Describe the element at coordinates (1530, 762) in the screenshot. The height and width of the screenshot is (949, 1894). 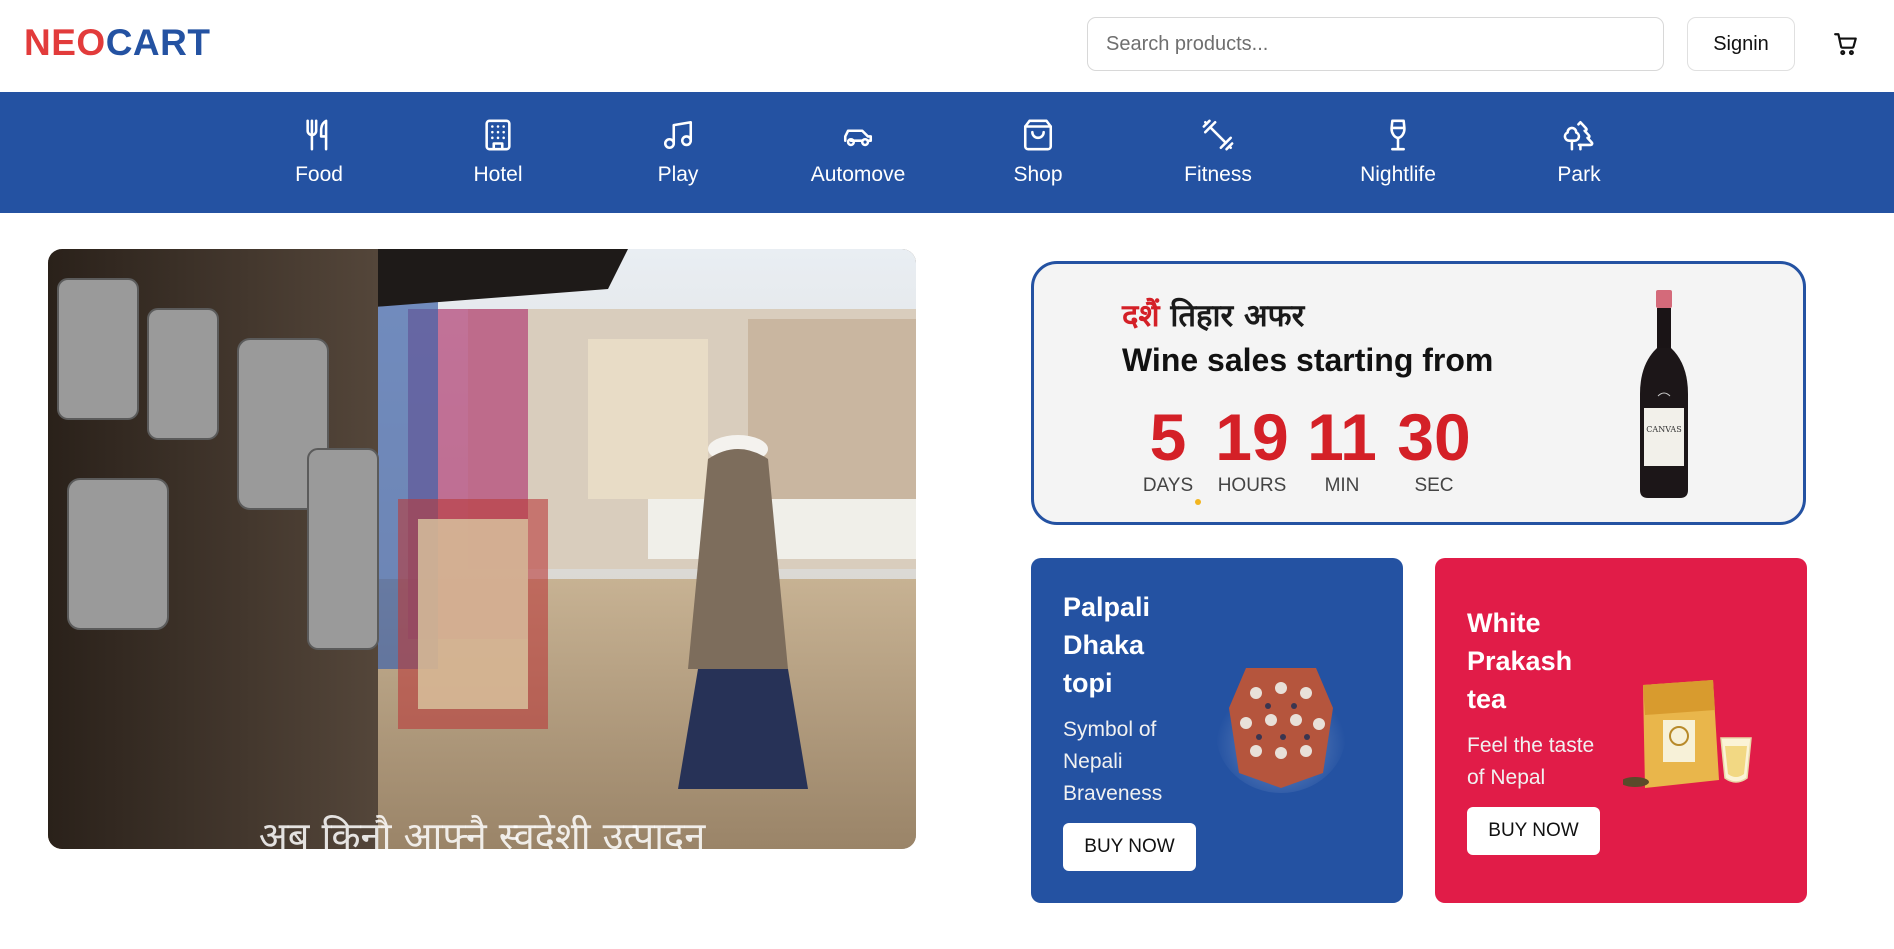
I see `card-description: Feel the taste of Nepal` at that location.